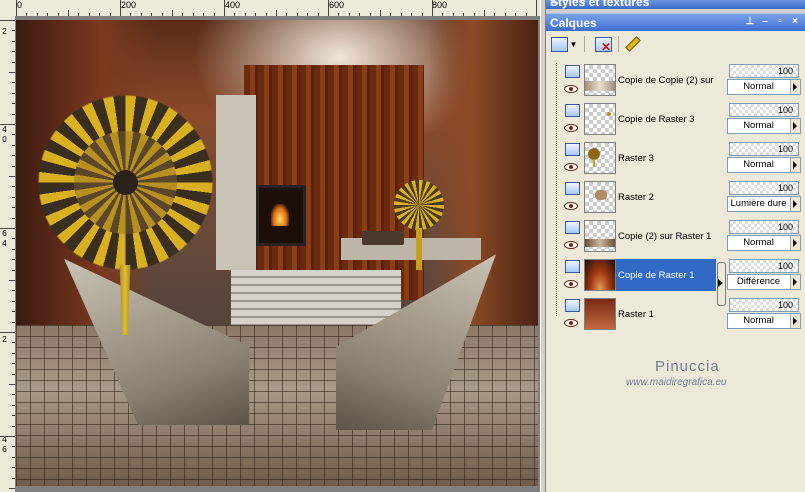 This screenshot has width=805, height=492. What do you see at coordinates (765, 21) in the screenshot?
I see `minimize-button: –` at bounding box center [765, 21].